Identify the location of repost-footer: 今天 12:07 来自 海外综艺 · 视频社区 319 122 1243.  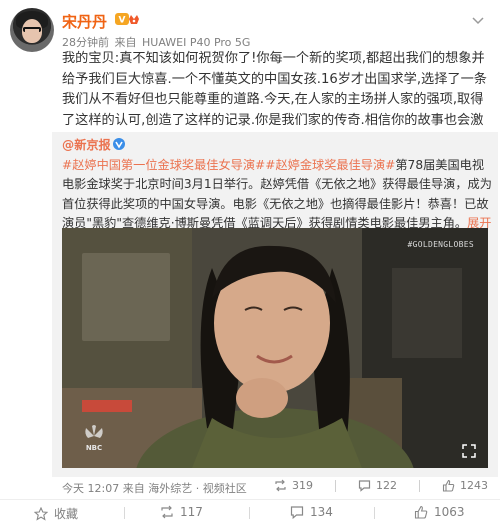
(277, 488).